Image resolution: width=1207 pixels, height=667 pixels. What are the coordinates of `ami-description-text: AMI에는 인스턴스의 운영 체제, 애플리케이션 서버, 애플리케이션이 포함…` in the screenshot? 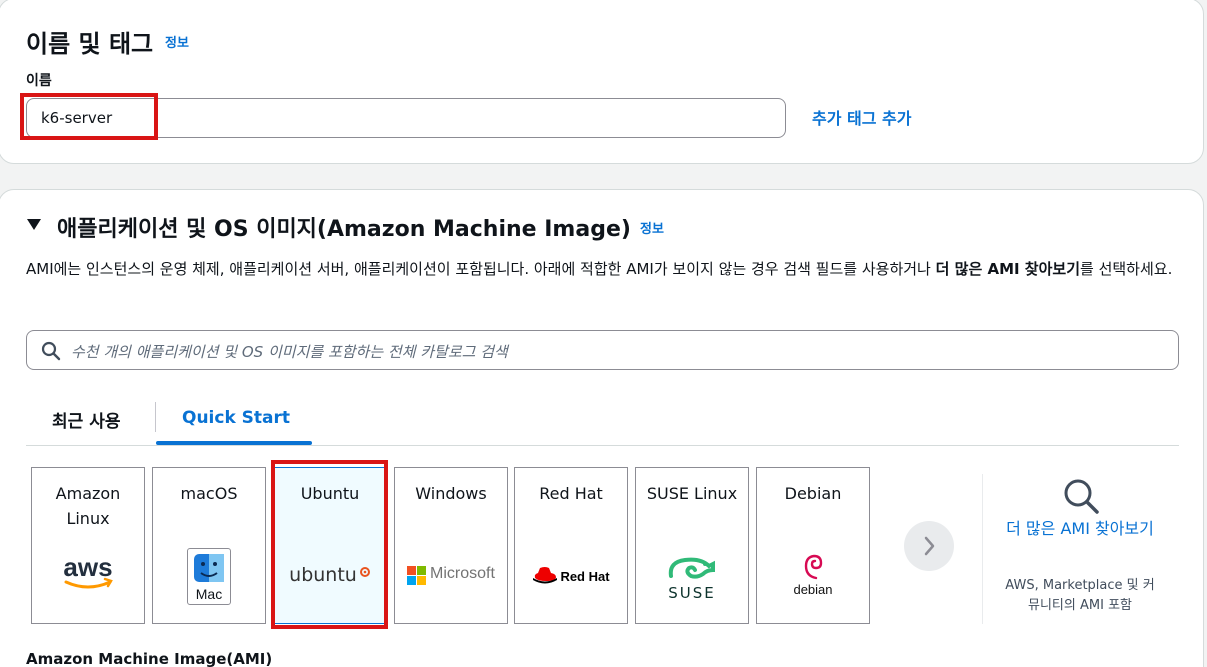 It's located at (481, 269).